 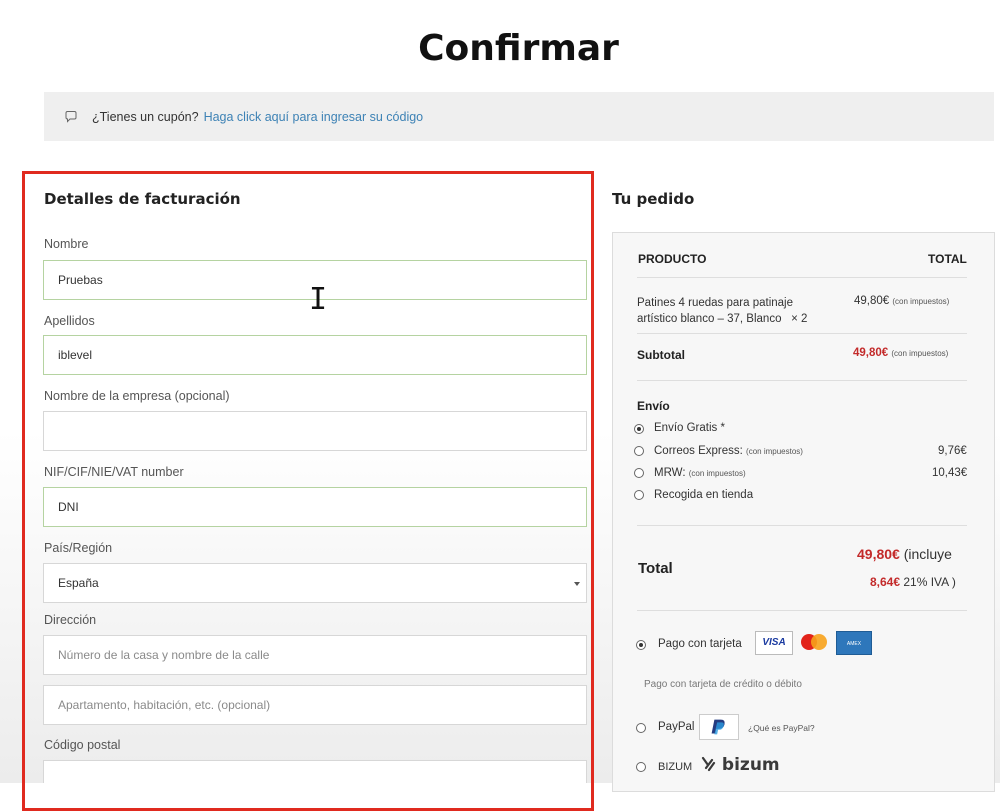 I want to click on col-total-header: TOTAL, so click(x=947, y=259).